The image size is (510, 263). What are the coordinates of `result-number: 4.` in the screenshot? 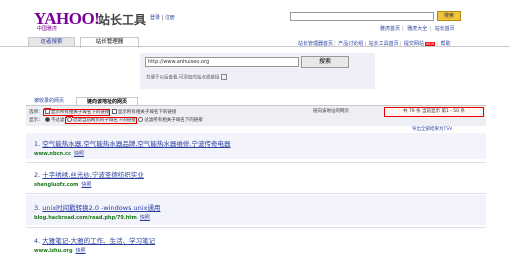 It's located at (37, 241).